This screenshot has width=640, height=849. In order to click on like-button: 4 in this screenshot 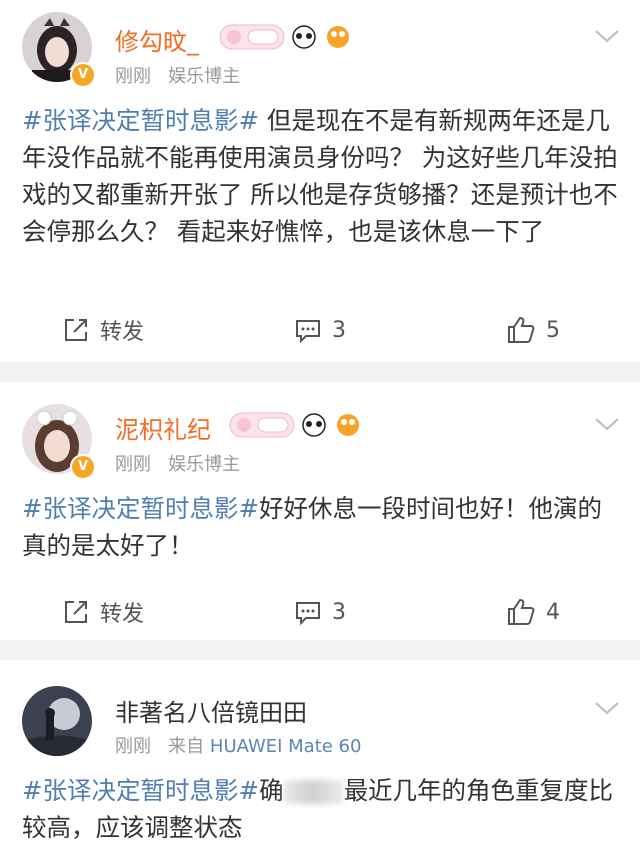, I will do `click(533, 612)`.